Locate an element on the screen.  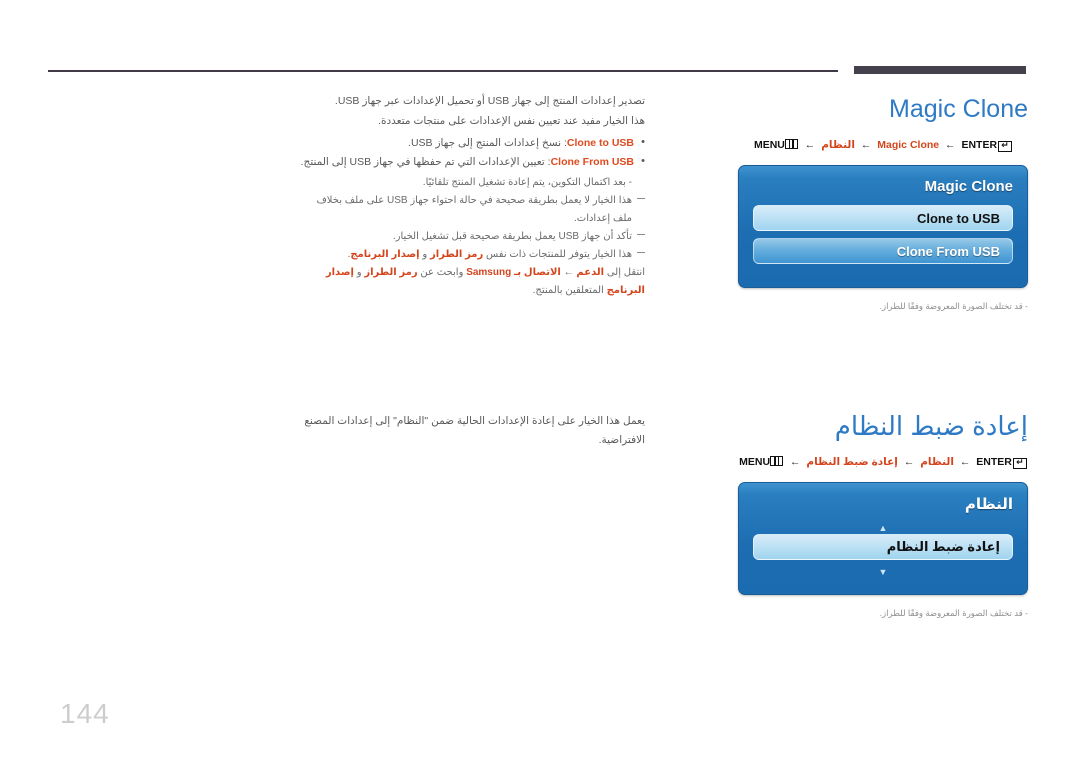
menu-path-magic-clone: MENU ← النظام ← Magic Clone ← ENTER ↵ is located at coordinates (883, 145).